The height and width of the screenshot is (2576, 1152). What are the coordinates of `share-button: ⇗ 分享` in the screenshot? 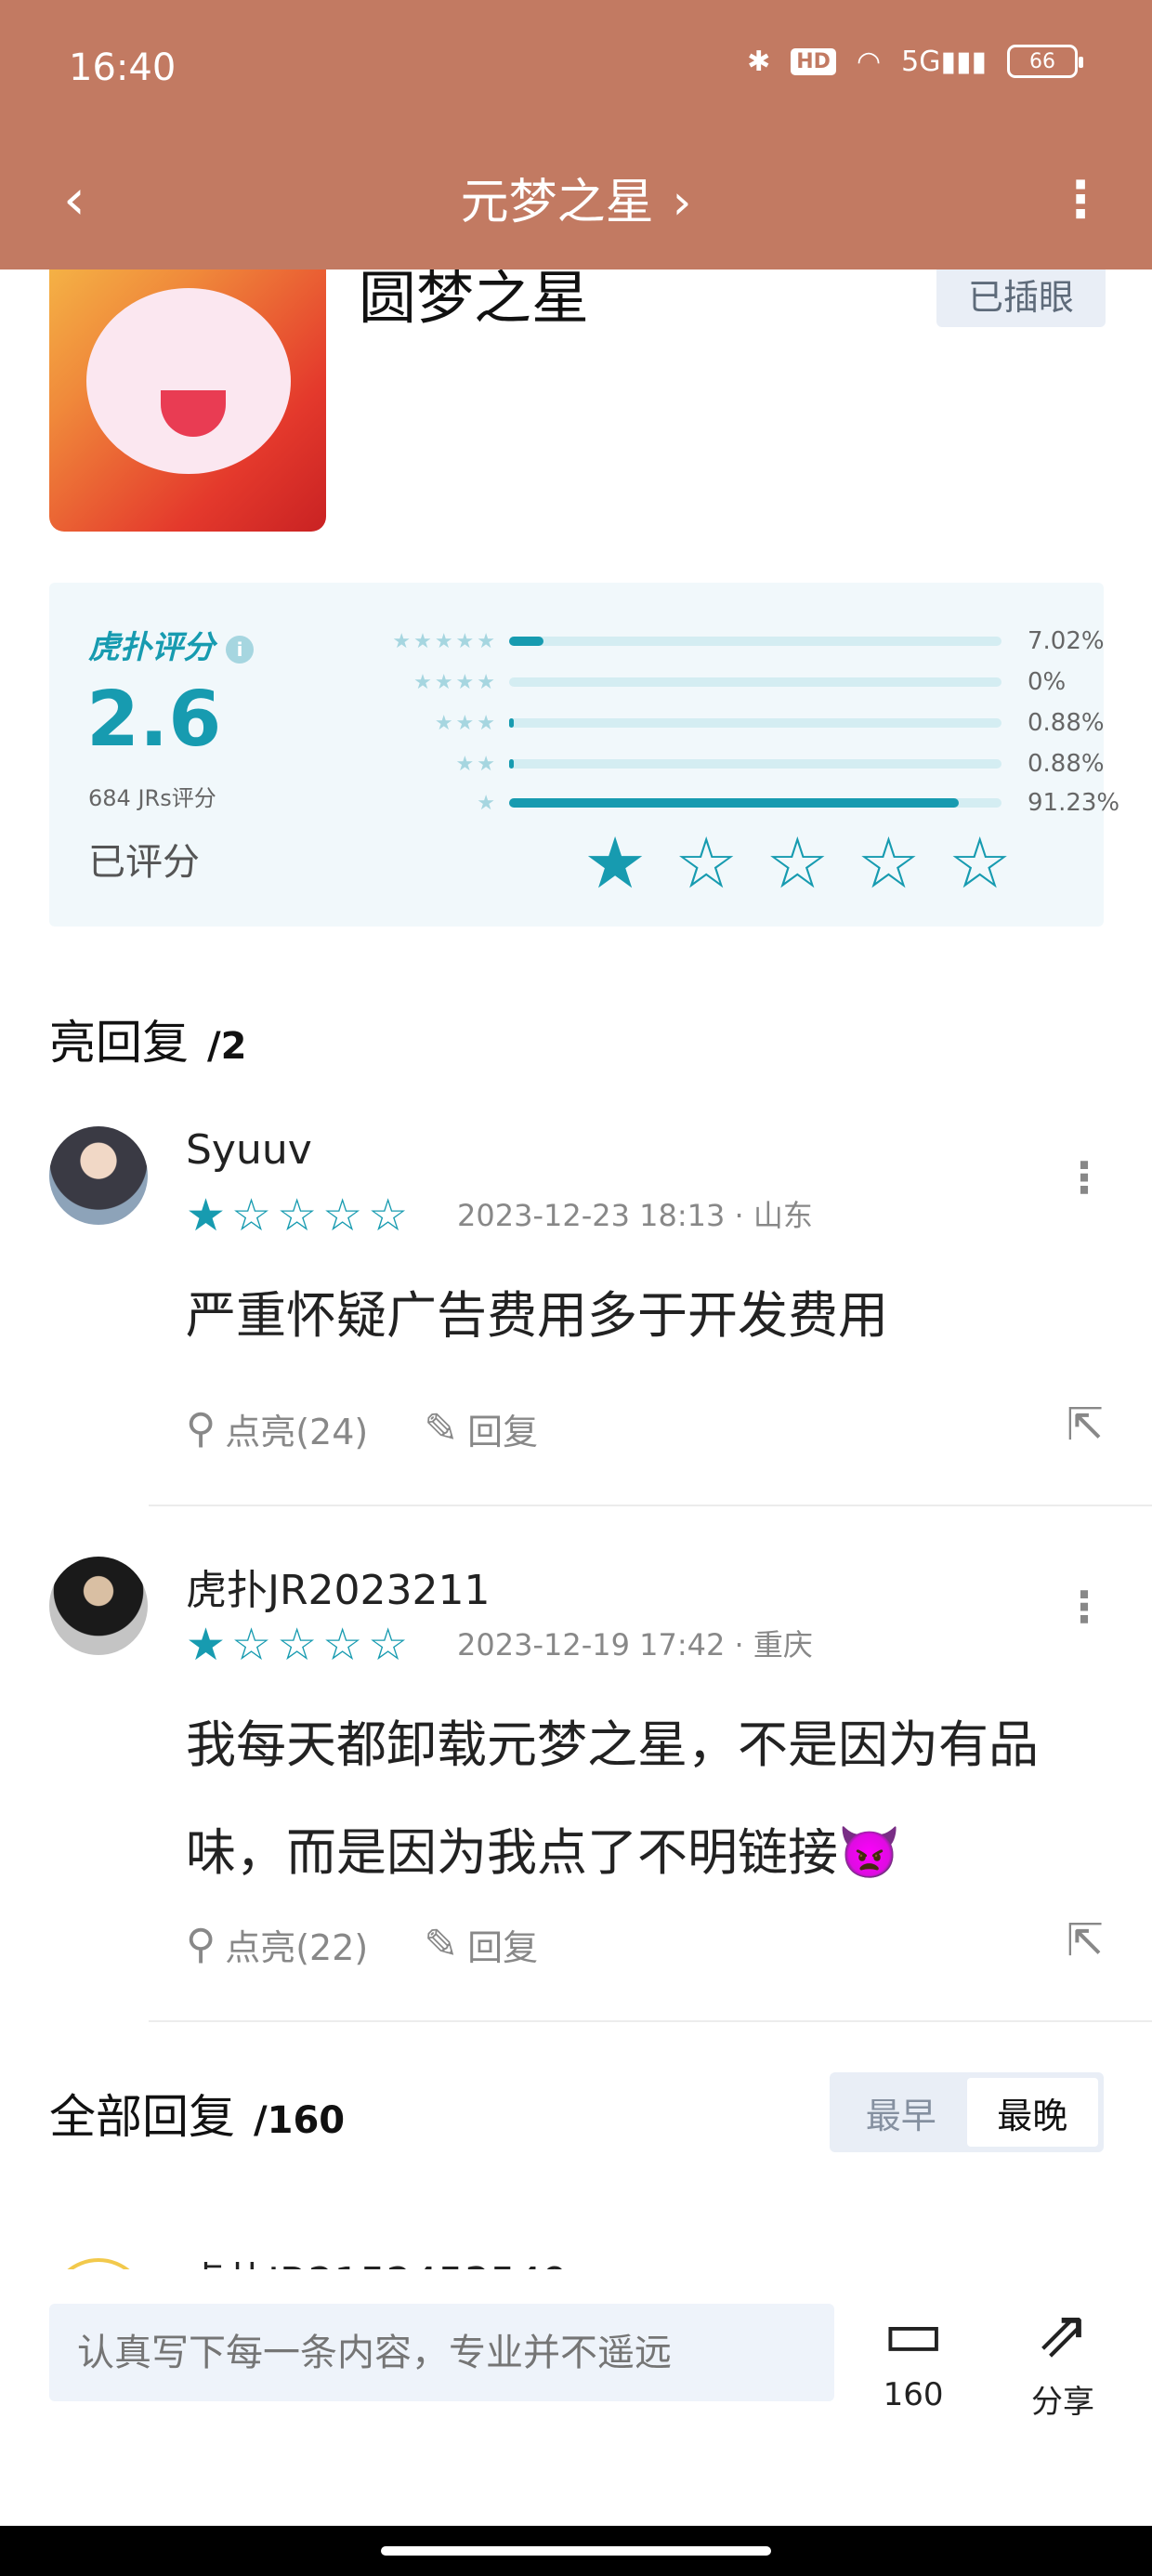 It's located at (1062, 2359).